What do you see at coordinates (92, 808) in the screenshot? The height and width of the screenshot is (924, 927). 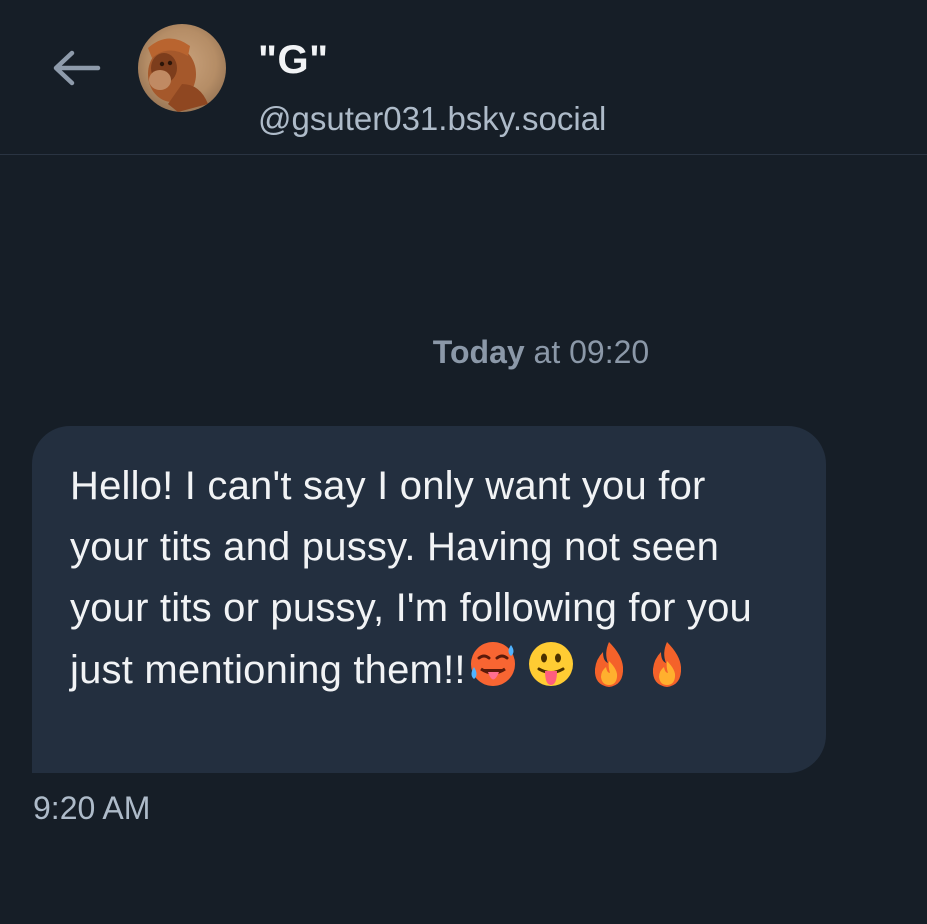 I see `message-timestamp: 9:20 AM` at bounding box center [92, 808].